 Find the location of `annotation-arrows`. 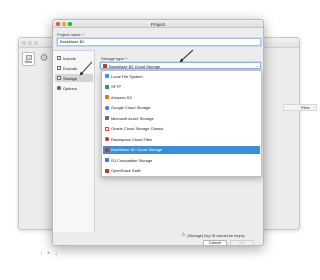

annotation-arrows is located at coordinates (136, 62).